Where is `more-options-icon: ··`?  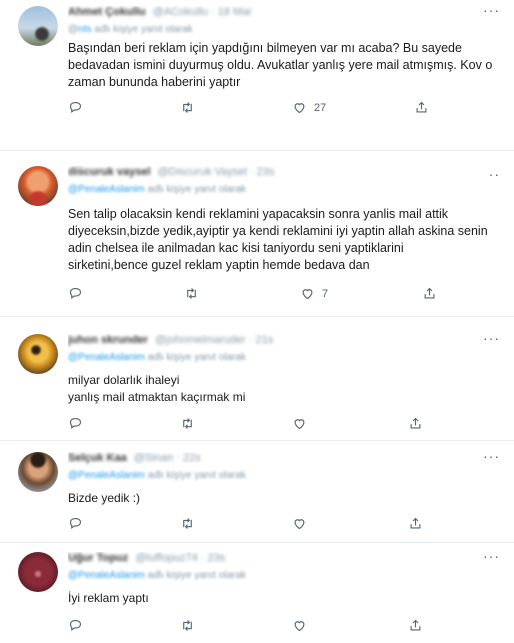 more-options-icon: ·· is located at coordinates (494, 174).